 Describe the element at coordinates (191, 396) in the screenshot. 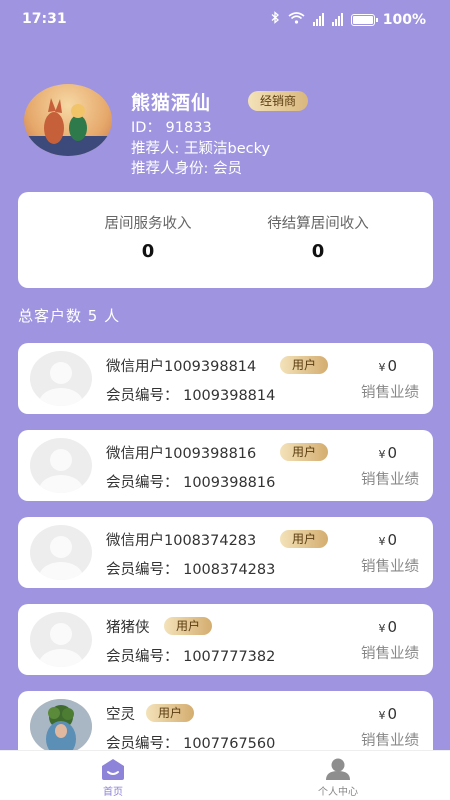

I see `member-number: 会员编号： 1009398814` at that location.